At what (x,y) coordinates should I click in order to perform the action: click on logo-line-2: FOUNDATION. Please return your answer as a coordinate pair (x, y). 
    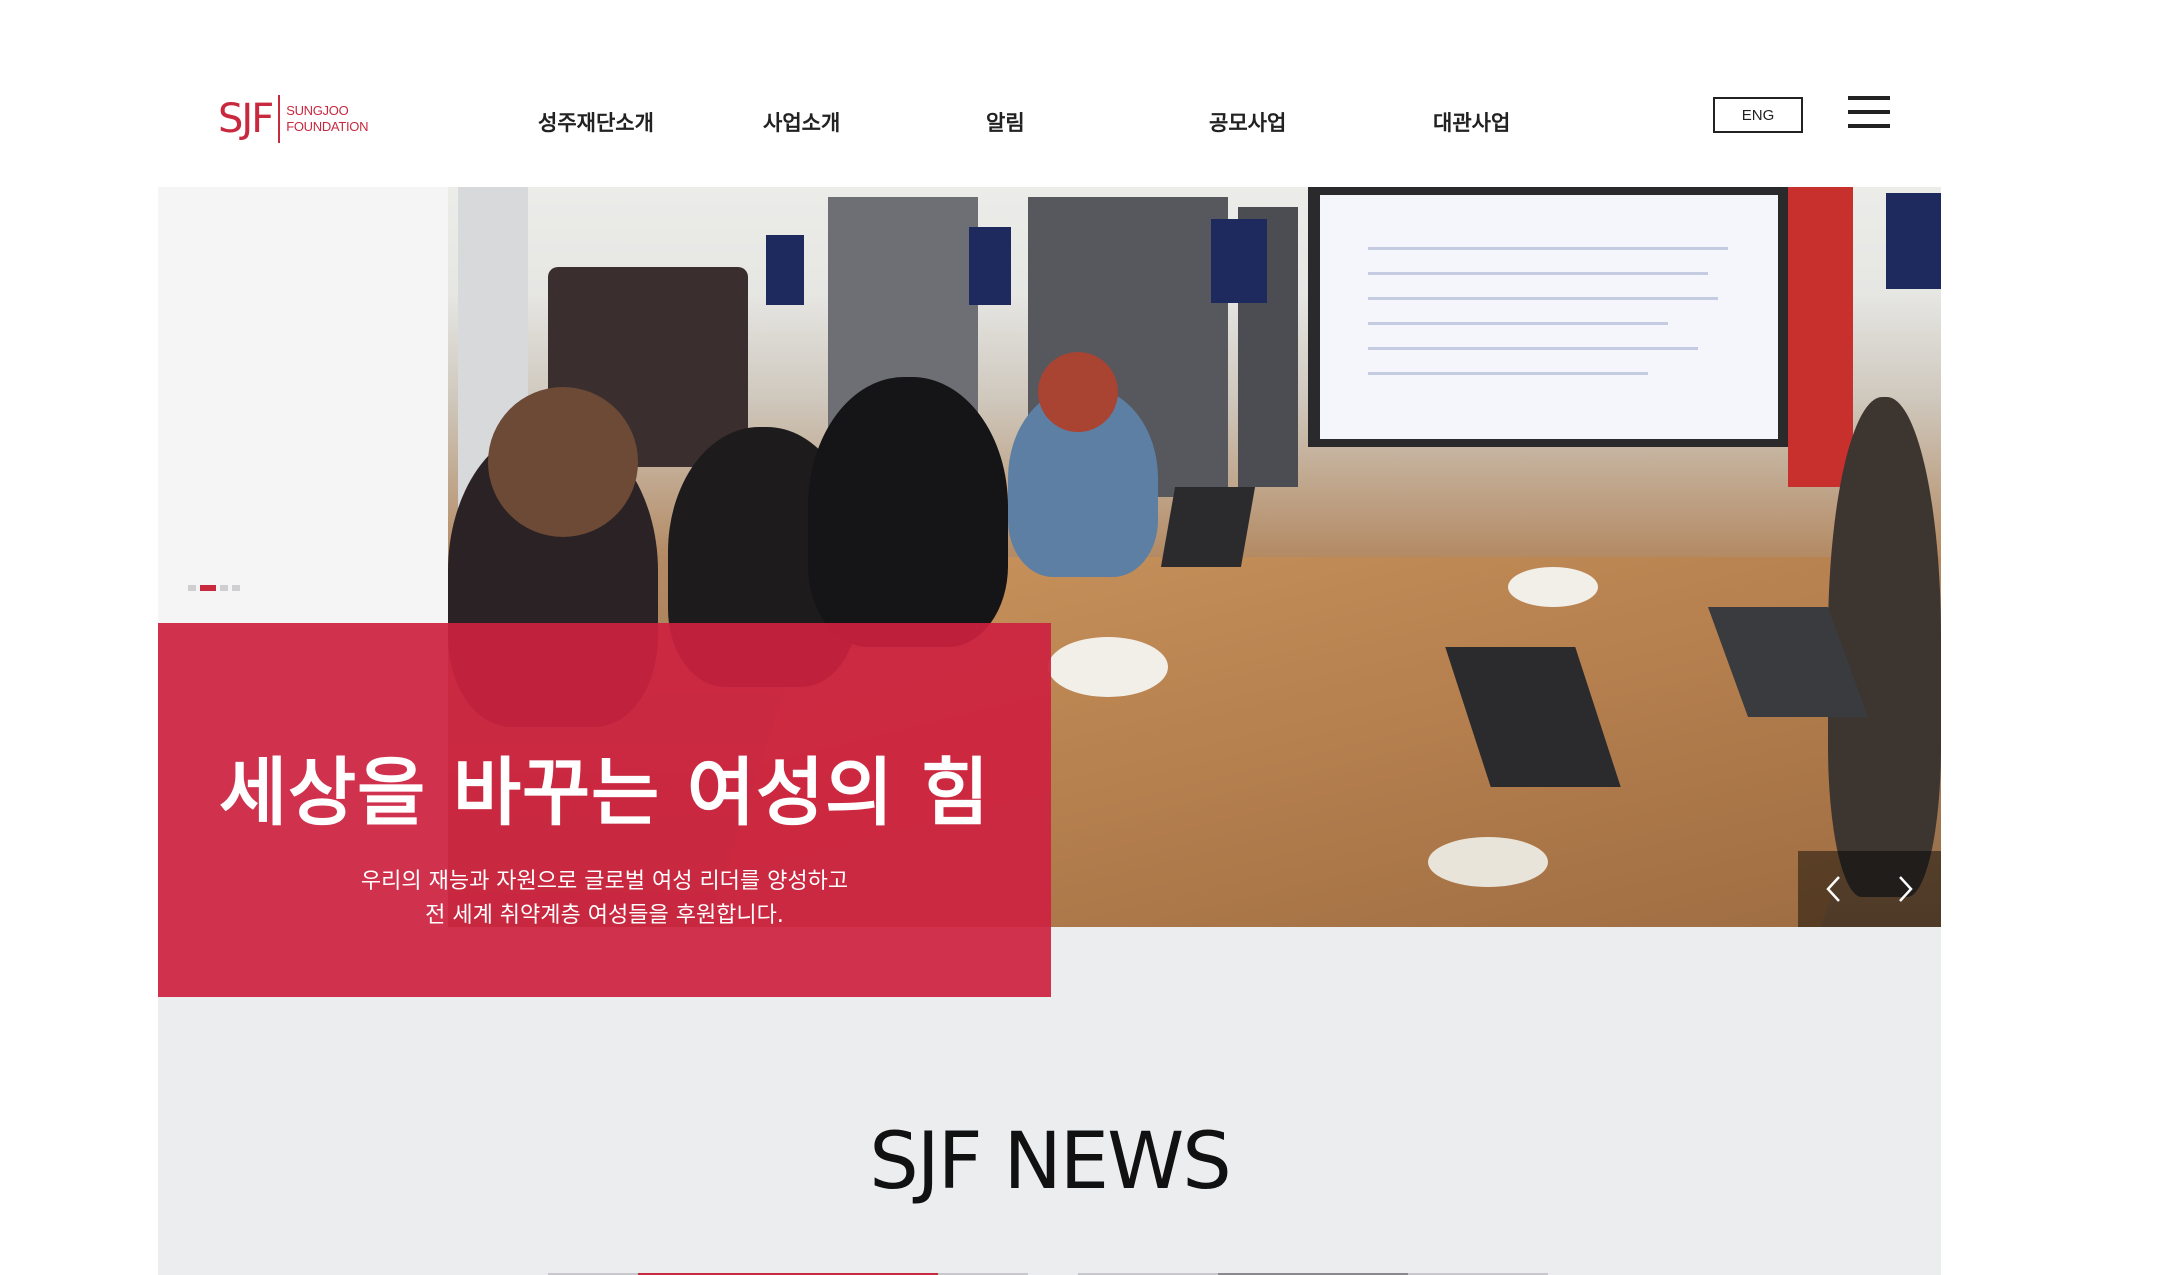
    Looking at the image, I should click on (327, 126).